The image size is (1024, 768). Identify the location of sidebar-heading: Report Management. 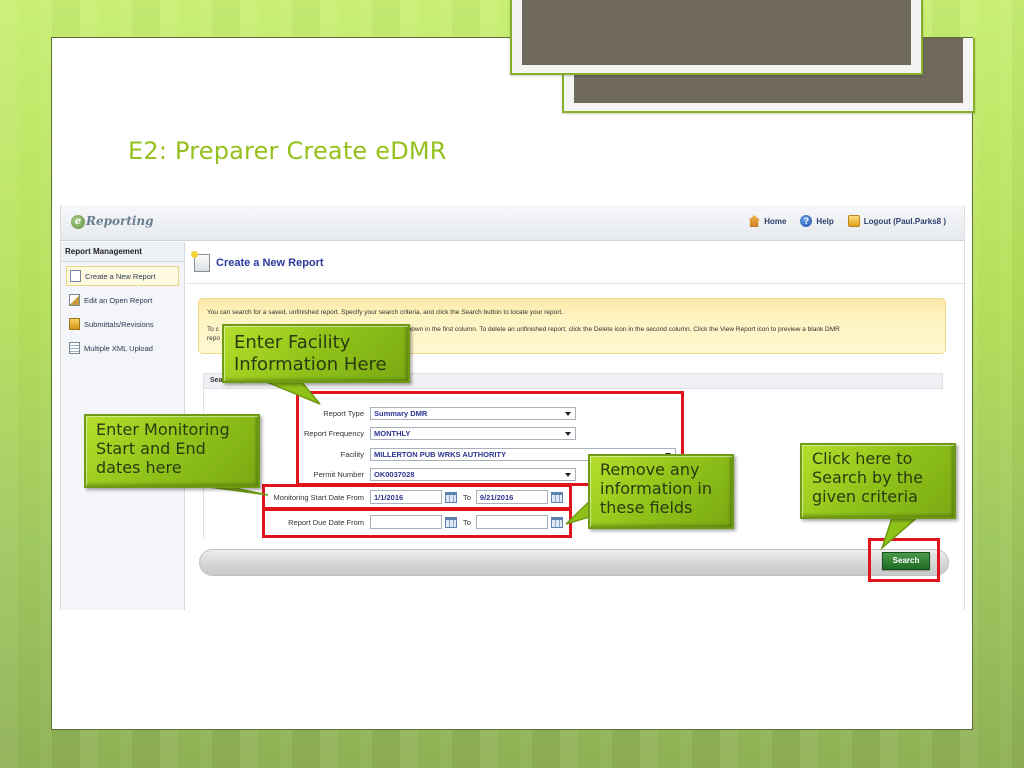
(122, 252).